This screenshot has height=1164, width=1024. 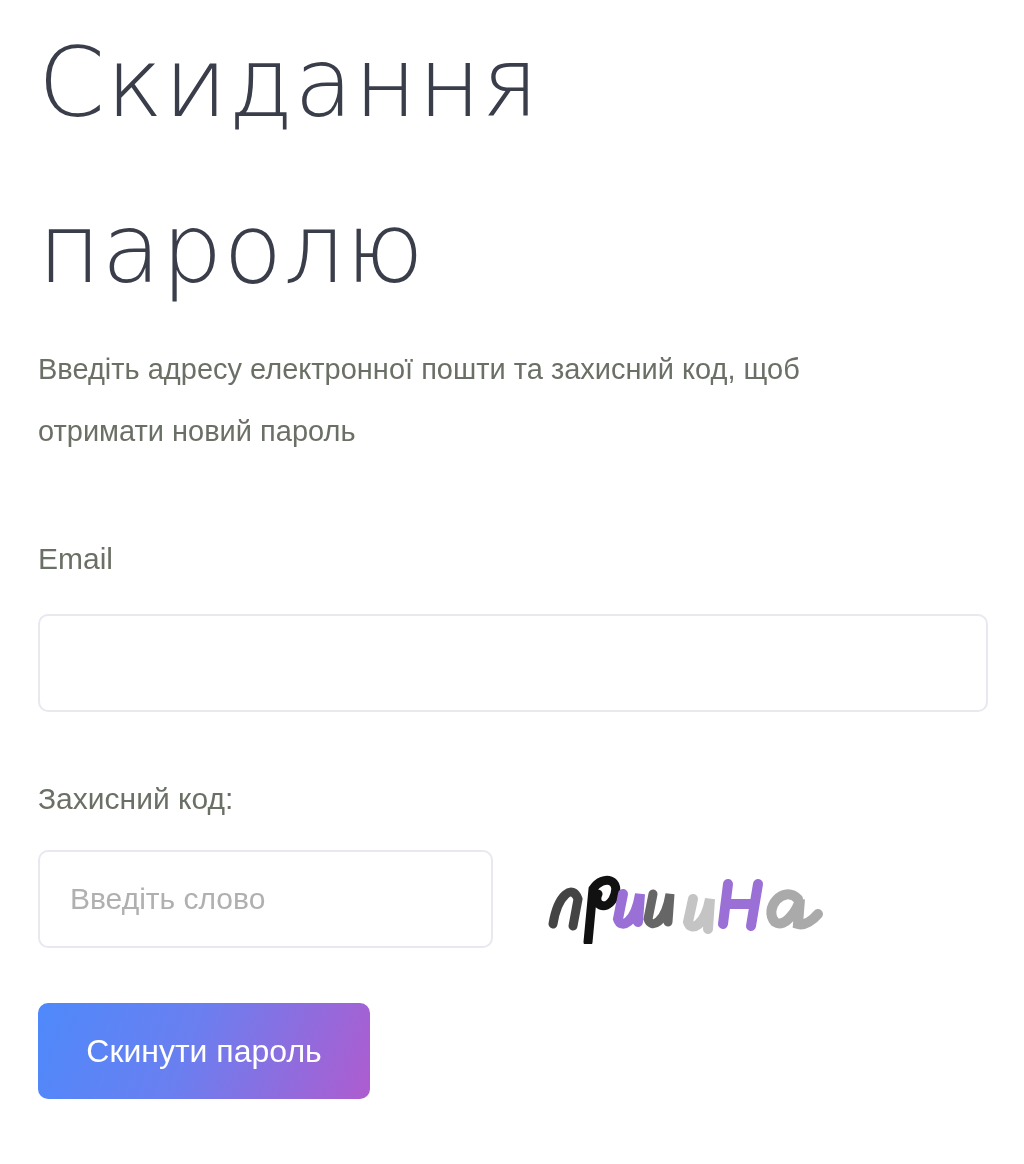 What do you see at coordinates (265, 899) in the screenshot?
I see `captcha-field: Введіть слово` at bounding box center [265, 899].